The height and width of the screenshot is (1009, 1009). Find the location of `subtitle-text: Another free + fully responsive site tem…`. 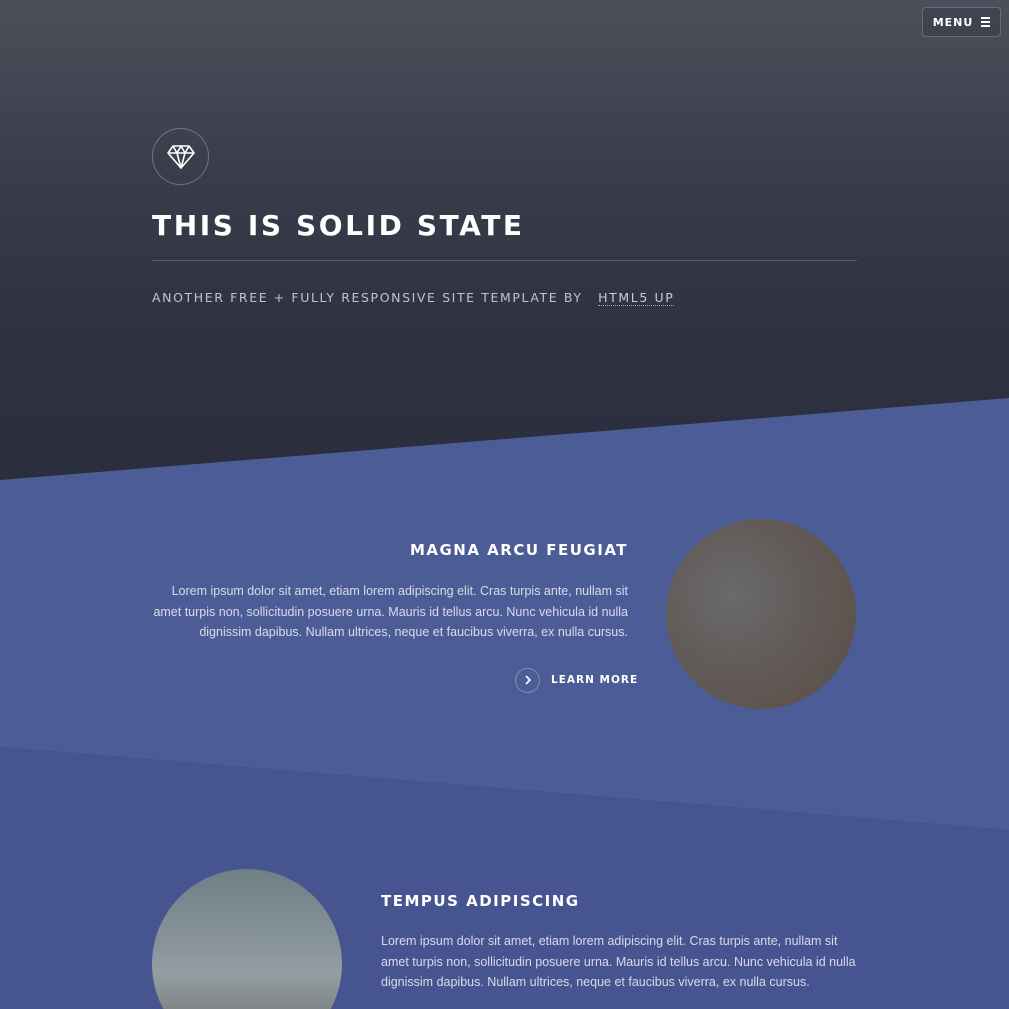

subtitle-text: Another free + fully responsive site tem… is located at coordinates (367, 297).